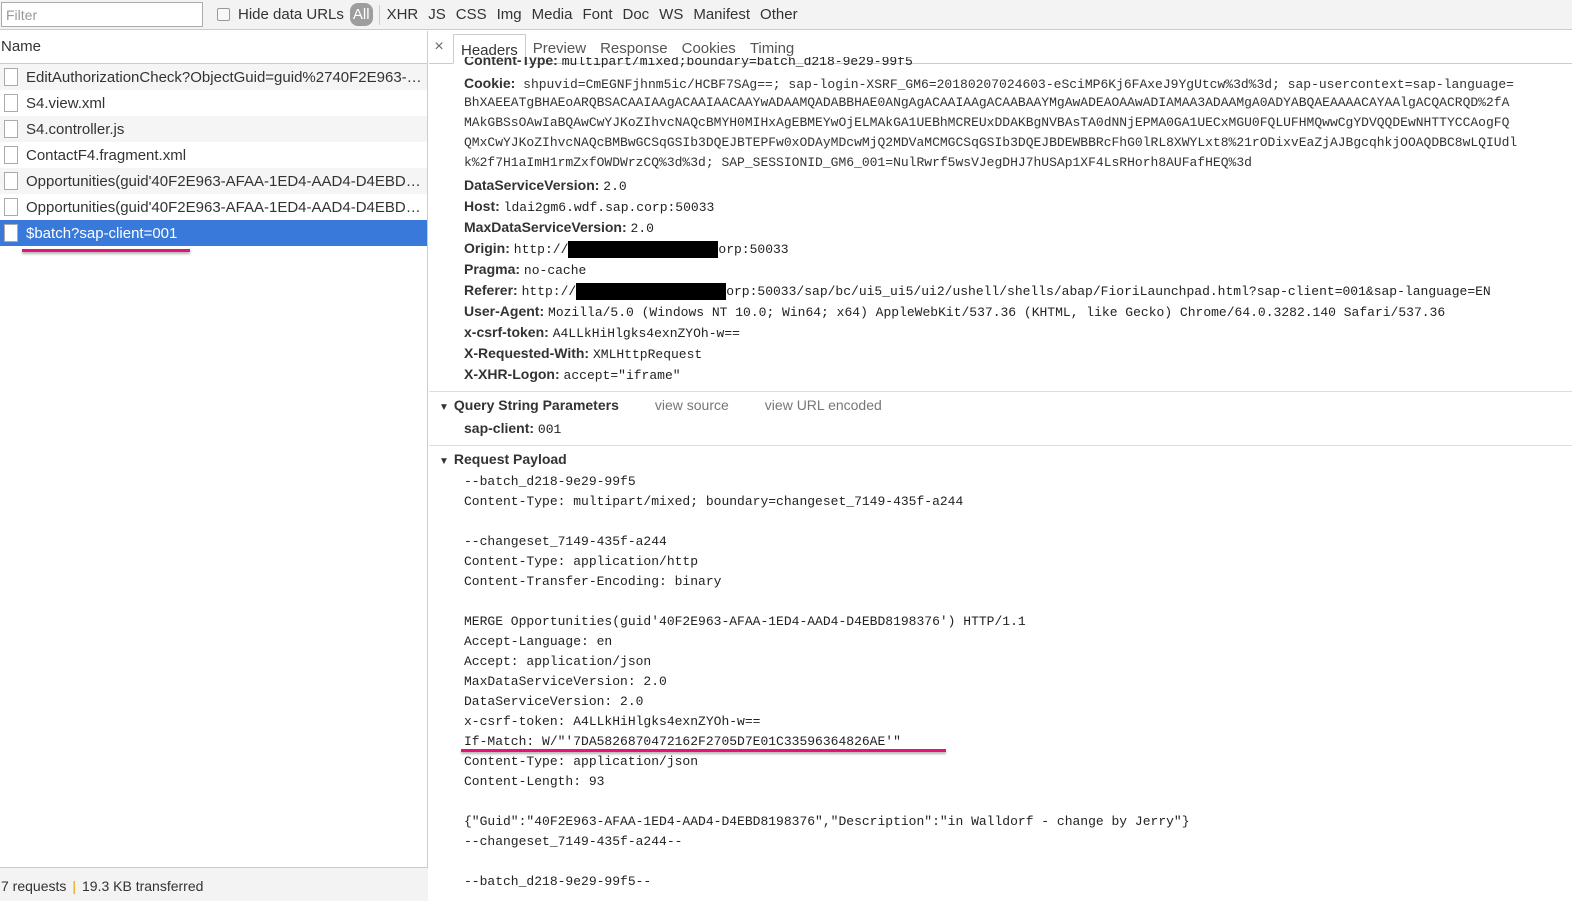 The width and height of the screenshot is (1572, 904). What do you see at coordinates (213, 233) in the screenshot?
I see `request-row: $batch?sap-client=001` at bounding box center [213, 233].